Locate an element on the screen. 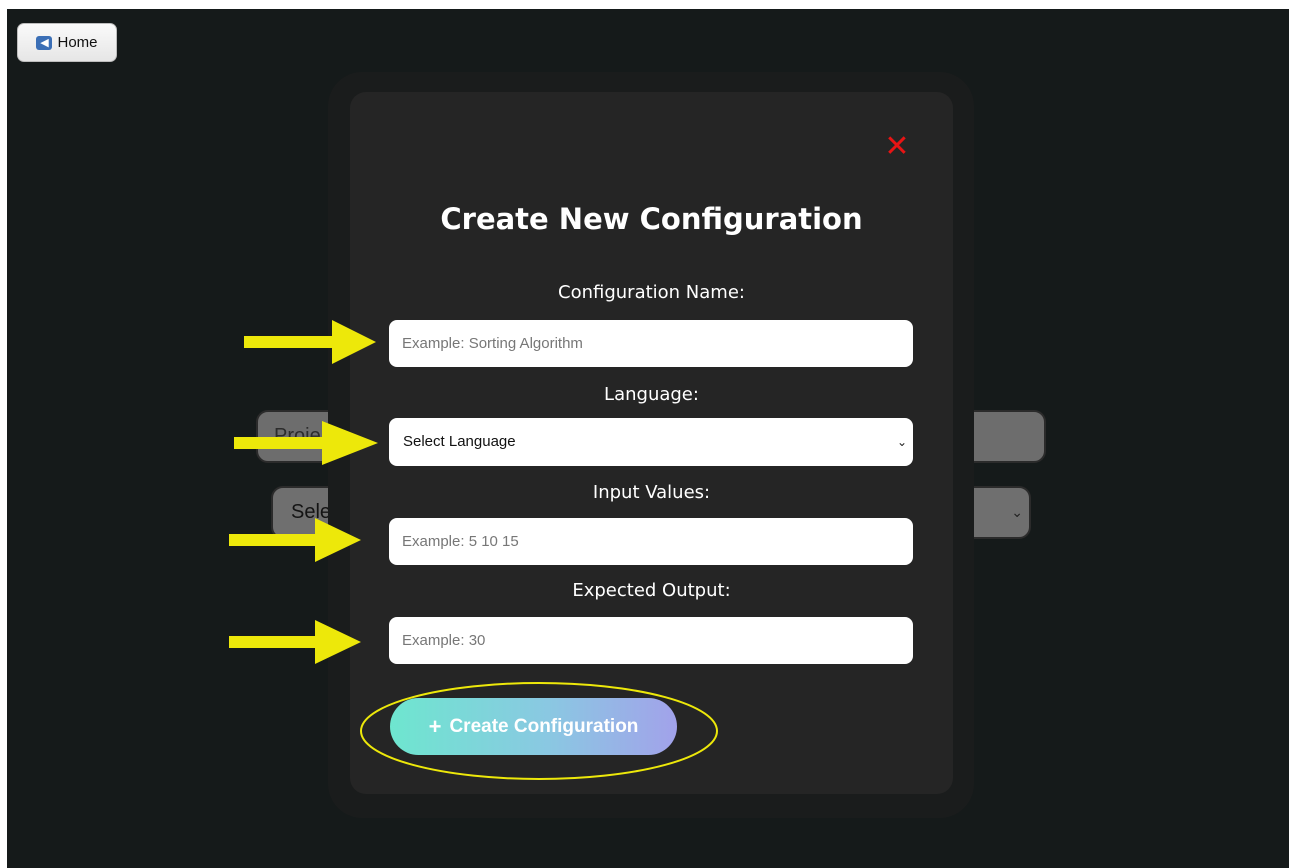 The width and height of the screenshot is (1289, 868). input-values-input is located at coordinates (651, 541).